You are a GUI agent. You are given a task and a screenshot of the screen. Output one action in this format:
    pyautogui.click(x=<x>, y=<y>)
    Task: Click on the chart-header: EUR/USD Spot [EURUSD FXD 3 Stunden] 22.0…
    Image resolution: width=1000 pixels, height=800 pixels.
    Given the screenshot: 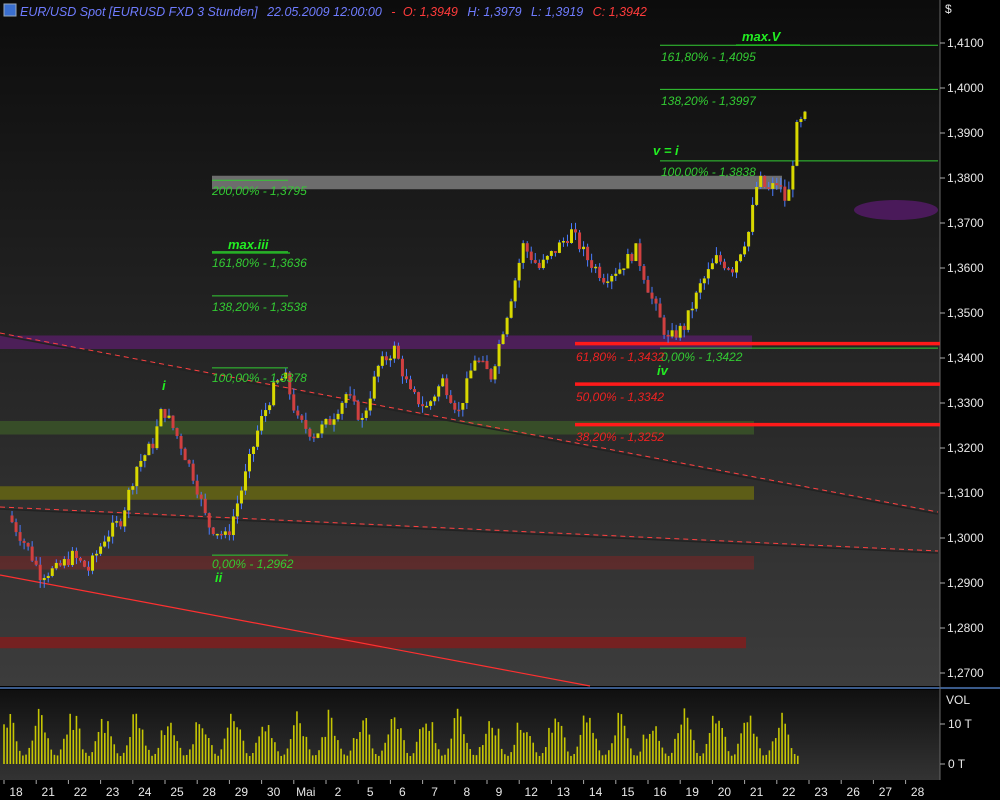 What is the action you would take?
    pyautogui.click(x=325, y=11)
    